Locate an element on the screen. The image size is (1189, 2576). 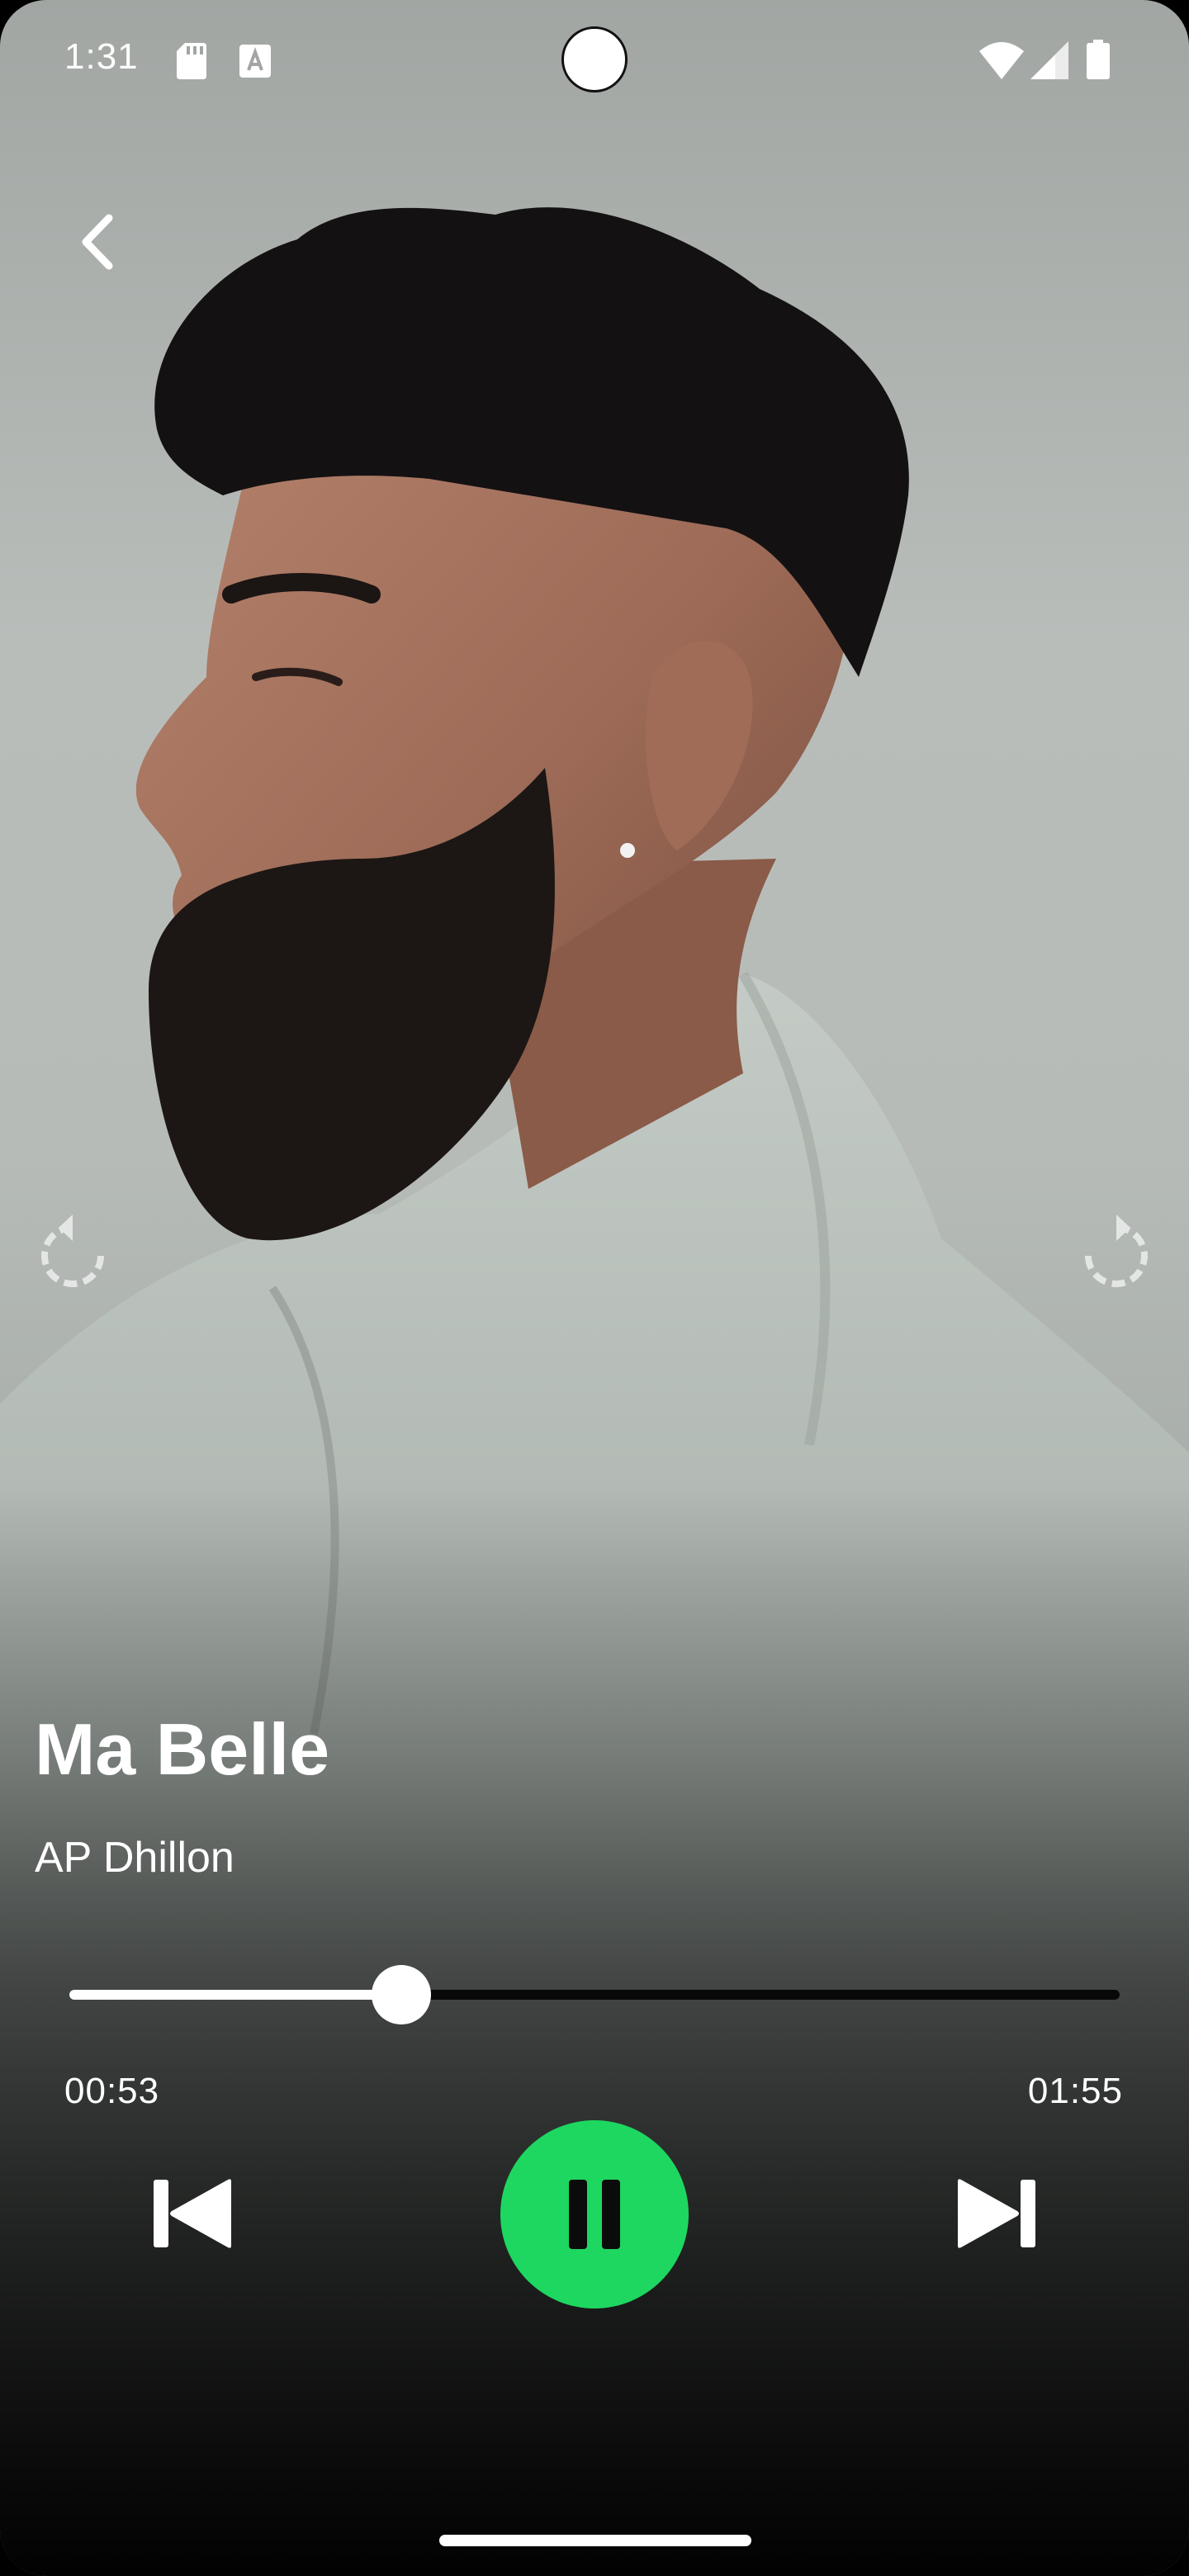
back-button is located at coordinates (97, 242).